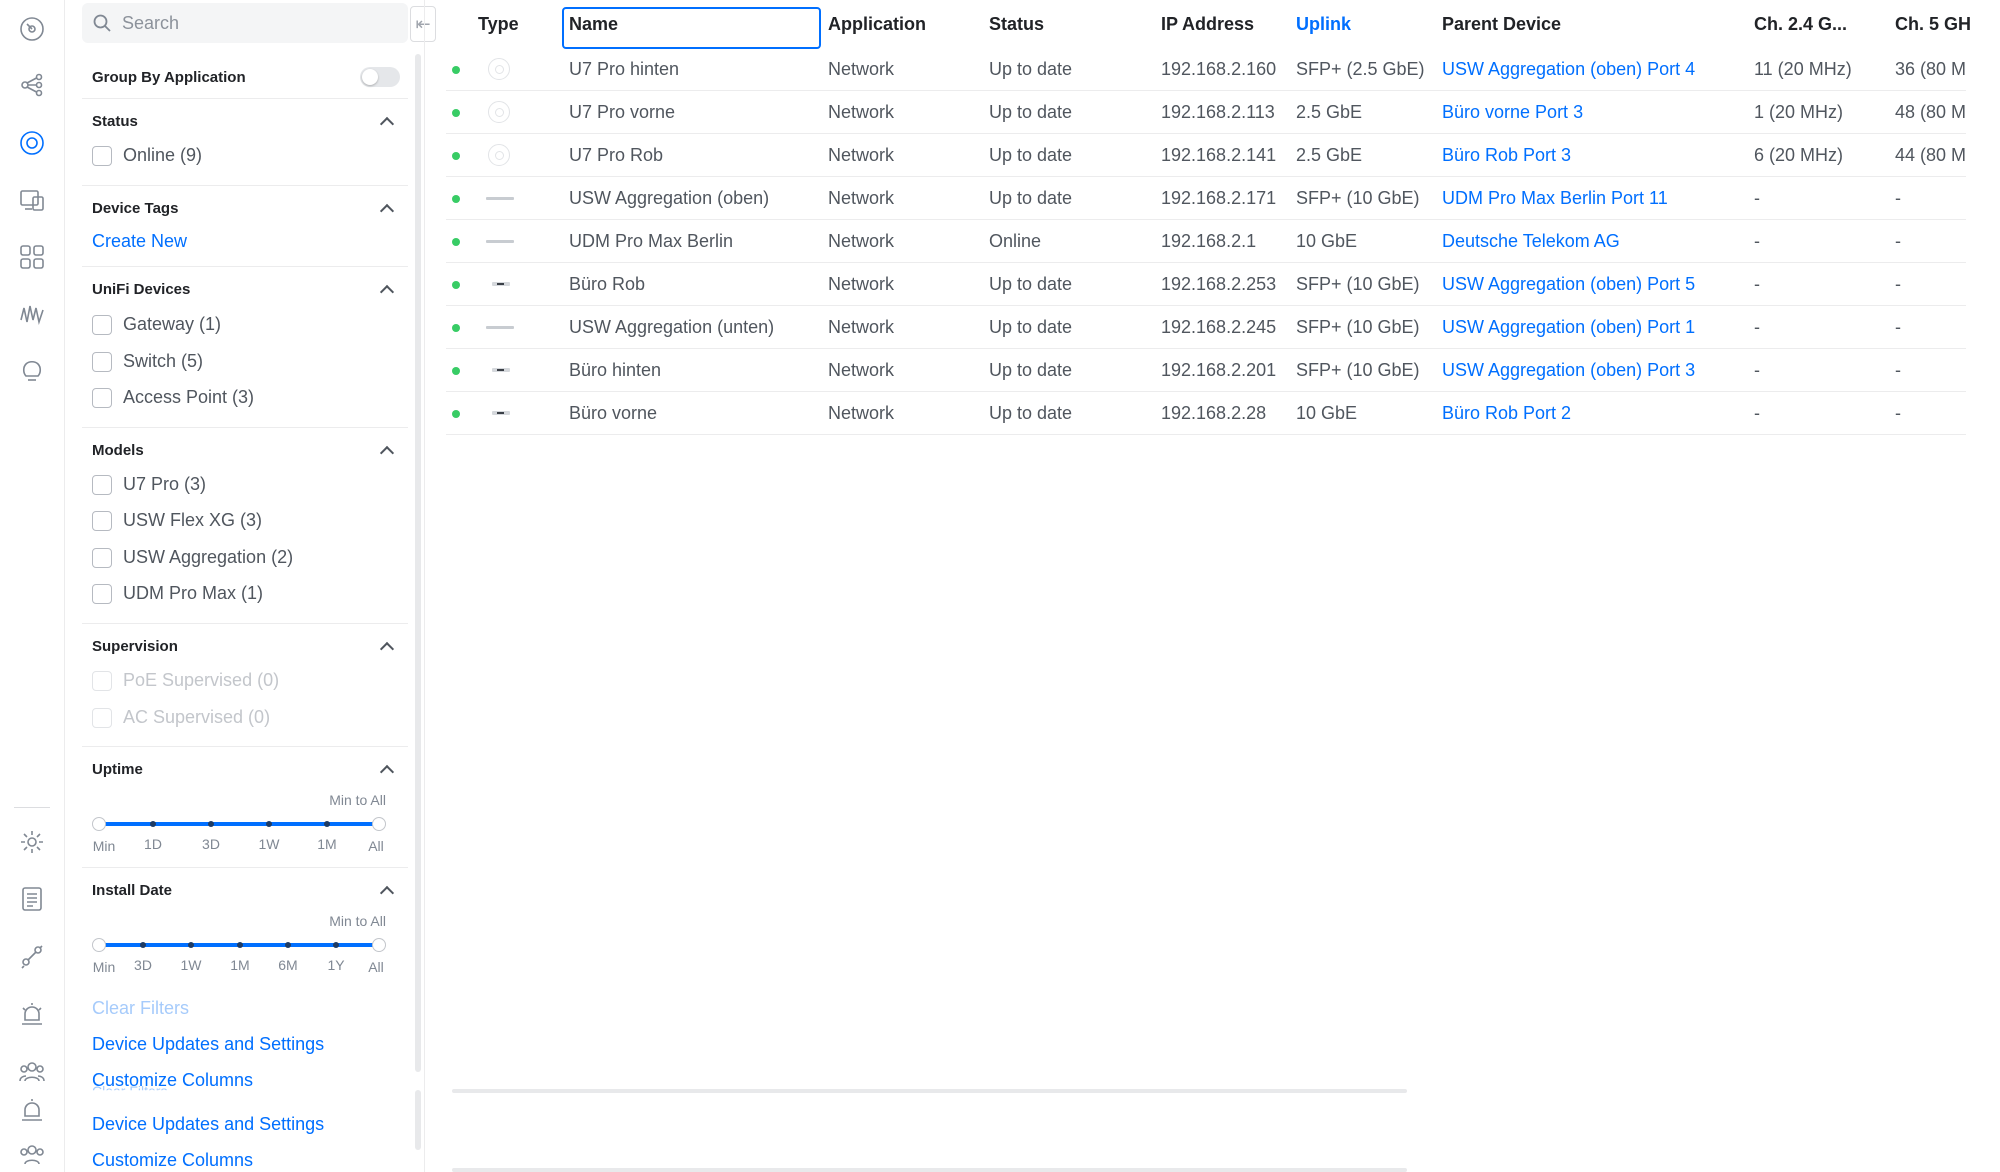  I want to click on cell-parent-device: Deutsche Telekom AG, so click(1531, 241).